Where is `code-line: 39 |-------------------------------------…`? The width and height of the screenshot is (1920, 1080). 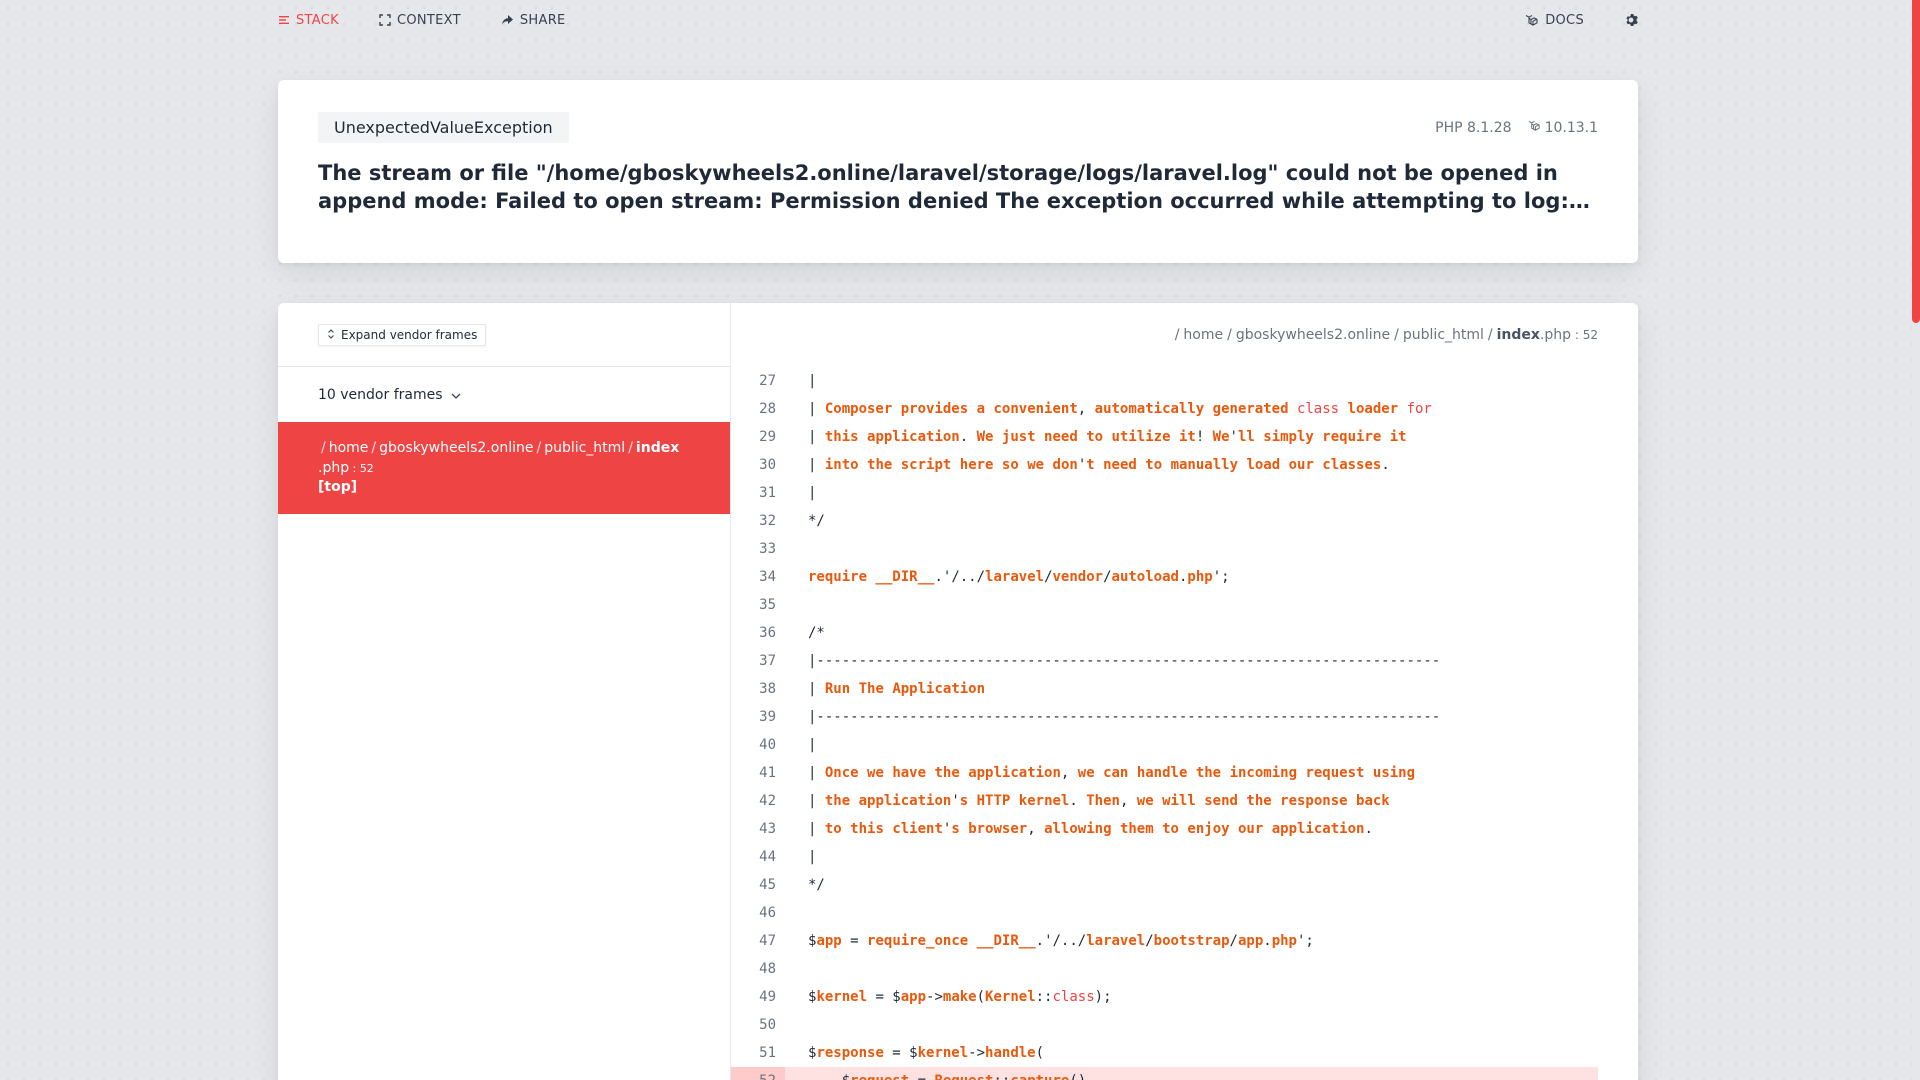 code-line: 39 |-------------------------------------… is located at coordinates (1164, 717).